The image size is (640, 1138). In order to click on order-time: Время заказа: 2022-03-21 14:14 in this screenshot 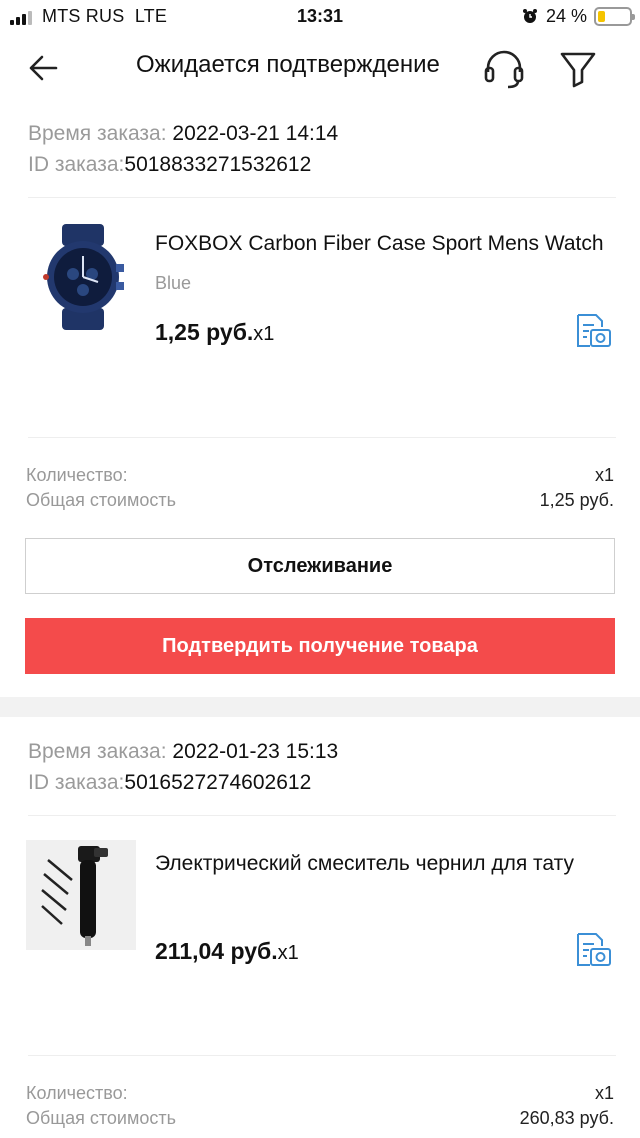, I will do `click(183, 134)`.